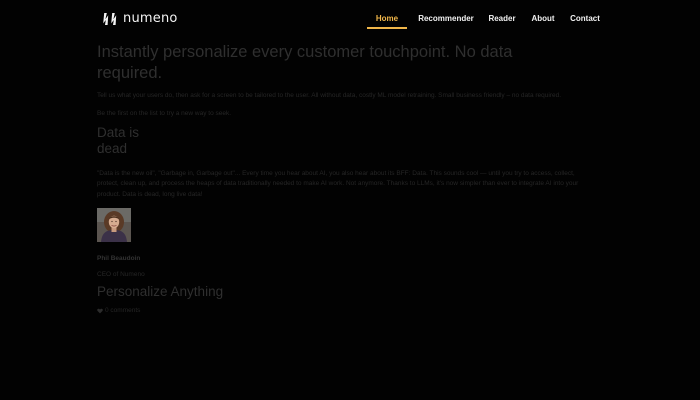 The height and width of the screenshot is (400, 700). Describe the element at coordinates (110, 19) in the screenshot. I see `numeno-logo-icon` at that location.